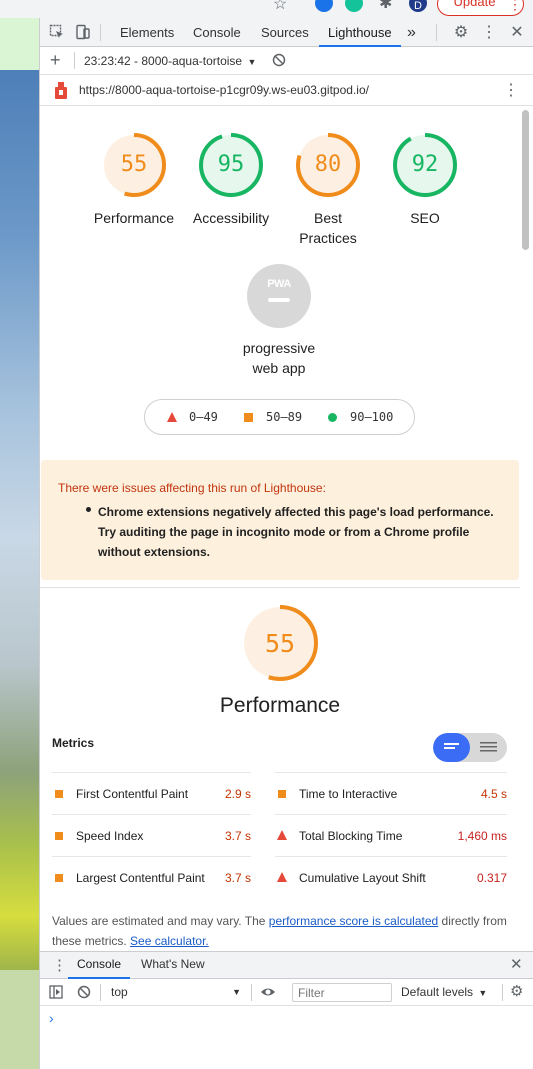 The width and height of the screenshot is (533, 1069). I want to click on drawer-tabs: ⋮ Console What's New ✕, so click(286, 965).